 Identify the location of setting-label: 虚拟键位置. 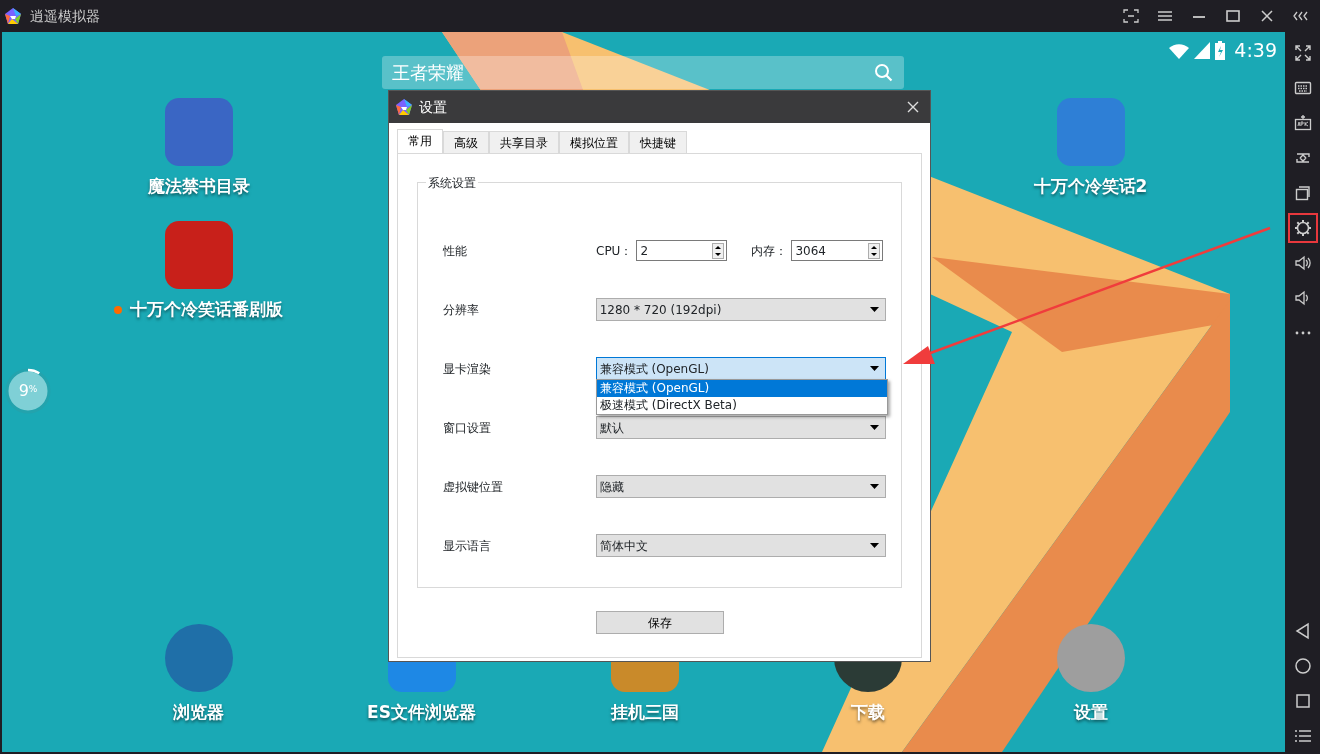
(473, 487).